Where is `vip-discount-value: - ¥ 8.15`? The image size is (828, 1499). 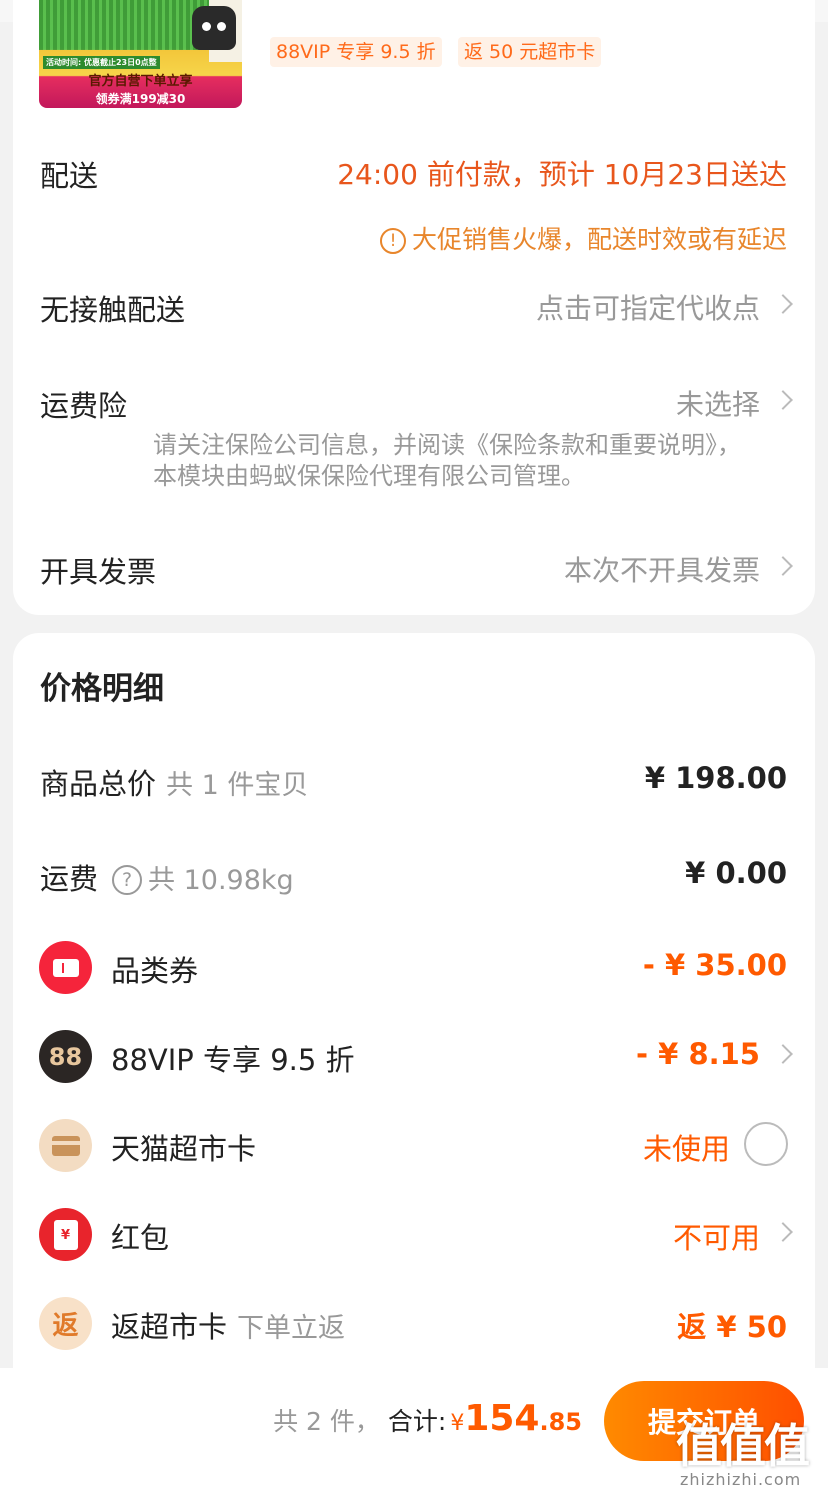 vip-discount-value: - ¥ 8.15 is located at coordinates (698, 1054).